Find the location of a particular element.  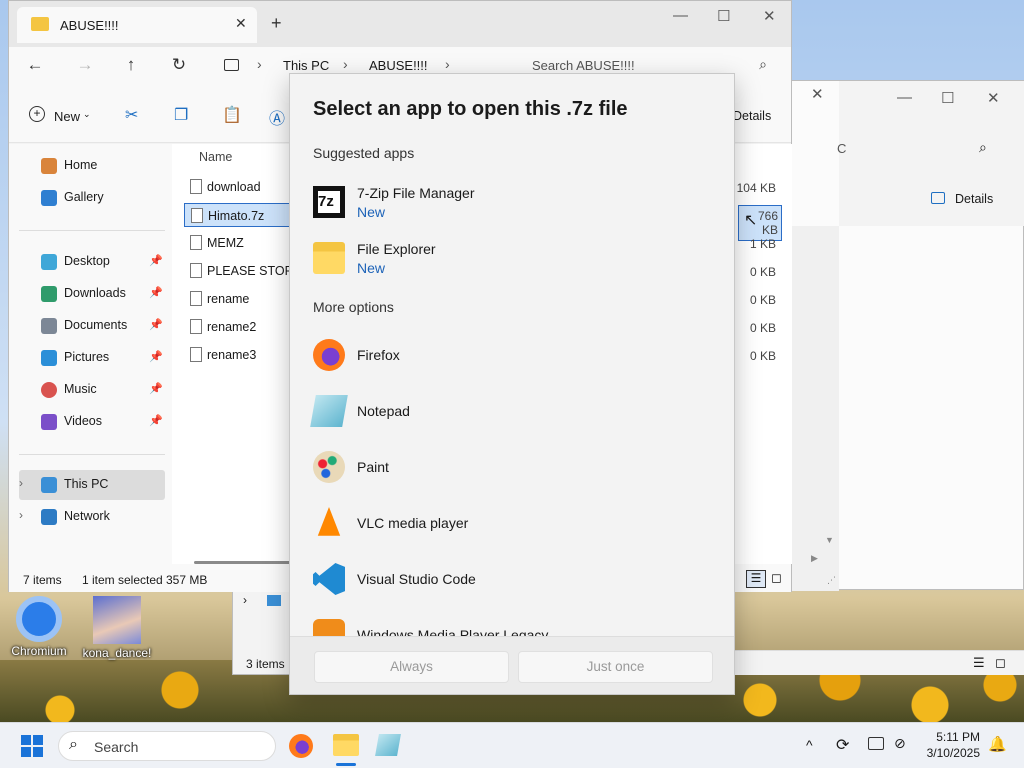

up-arrow-icon: ↑ is located at coordinates (131, 65).